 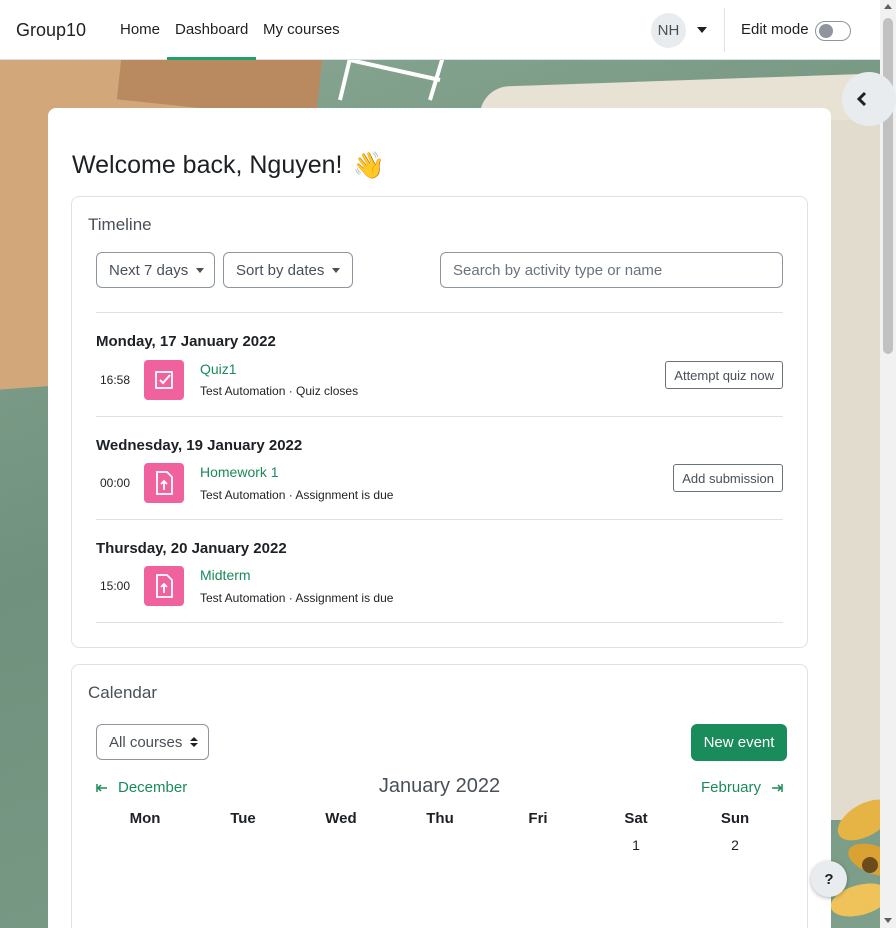 I want to click on select-arrows-icon, so click(x=194, y=742).